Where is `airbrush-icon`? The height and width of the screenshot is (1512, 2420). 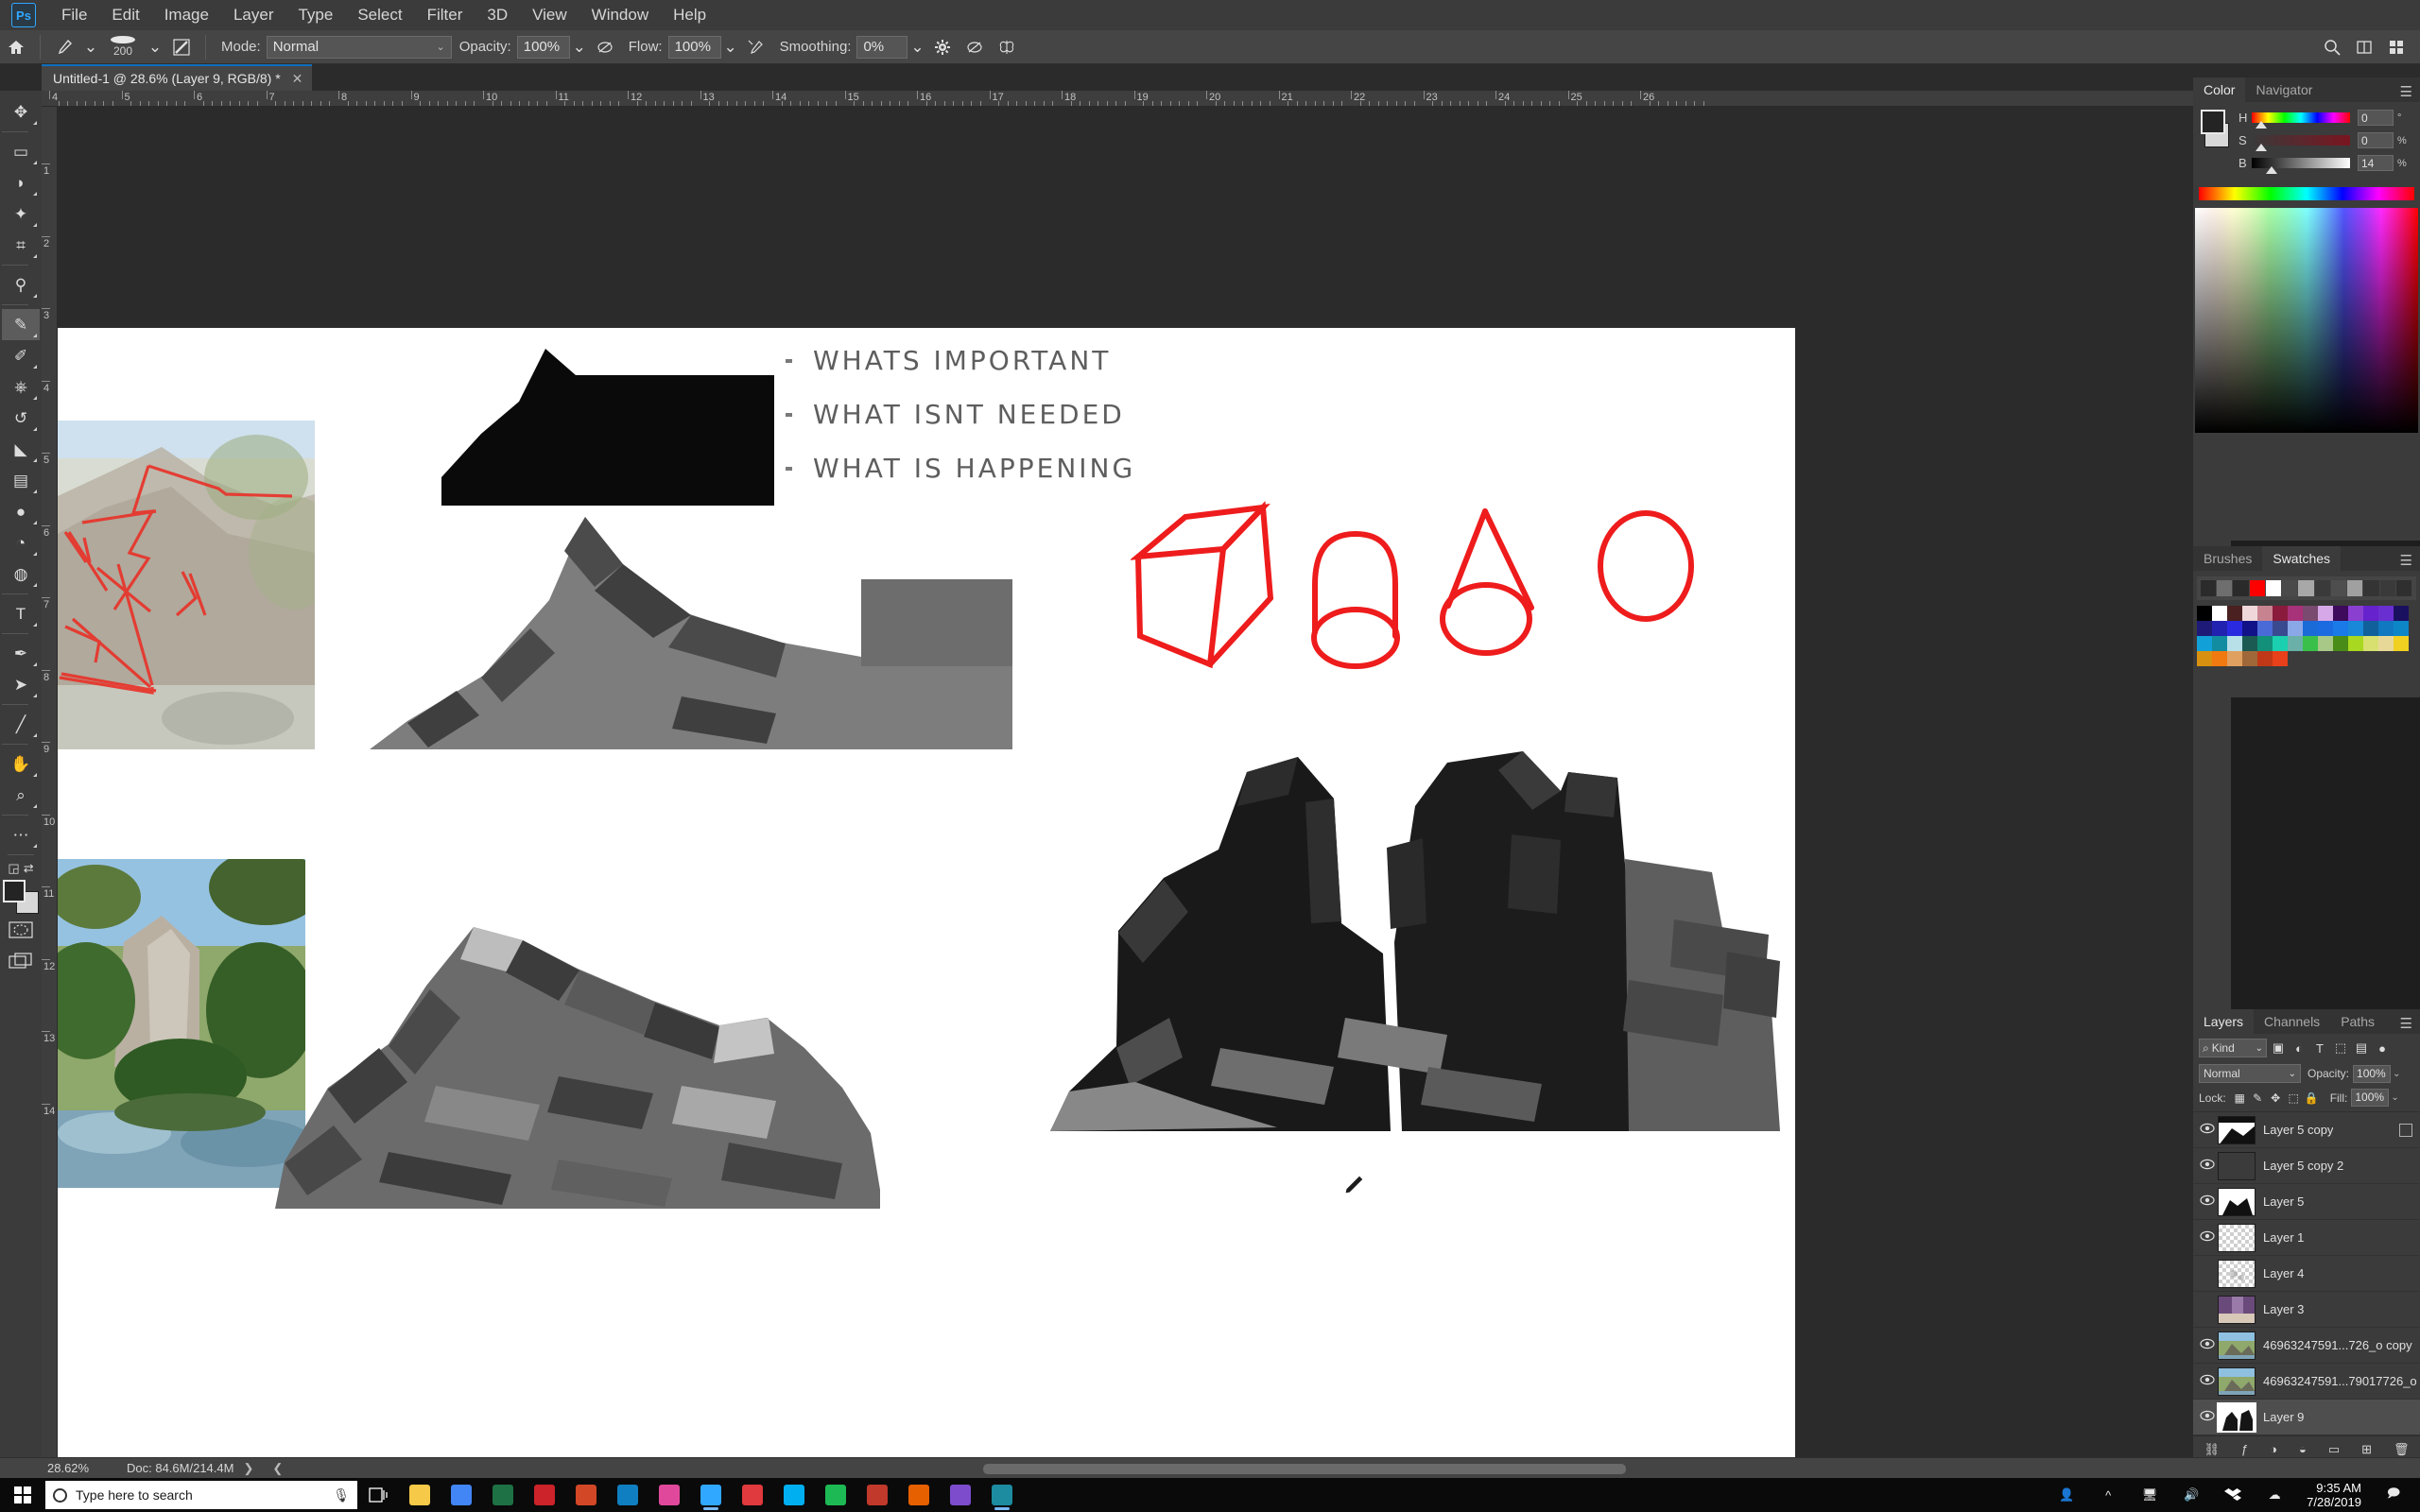 airbrush-icon is located at coordinates (756, 47).